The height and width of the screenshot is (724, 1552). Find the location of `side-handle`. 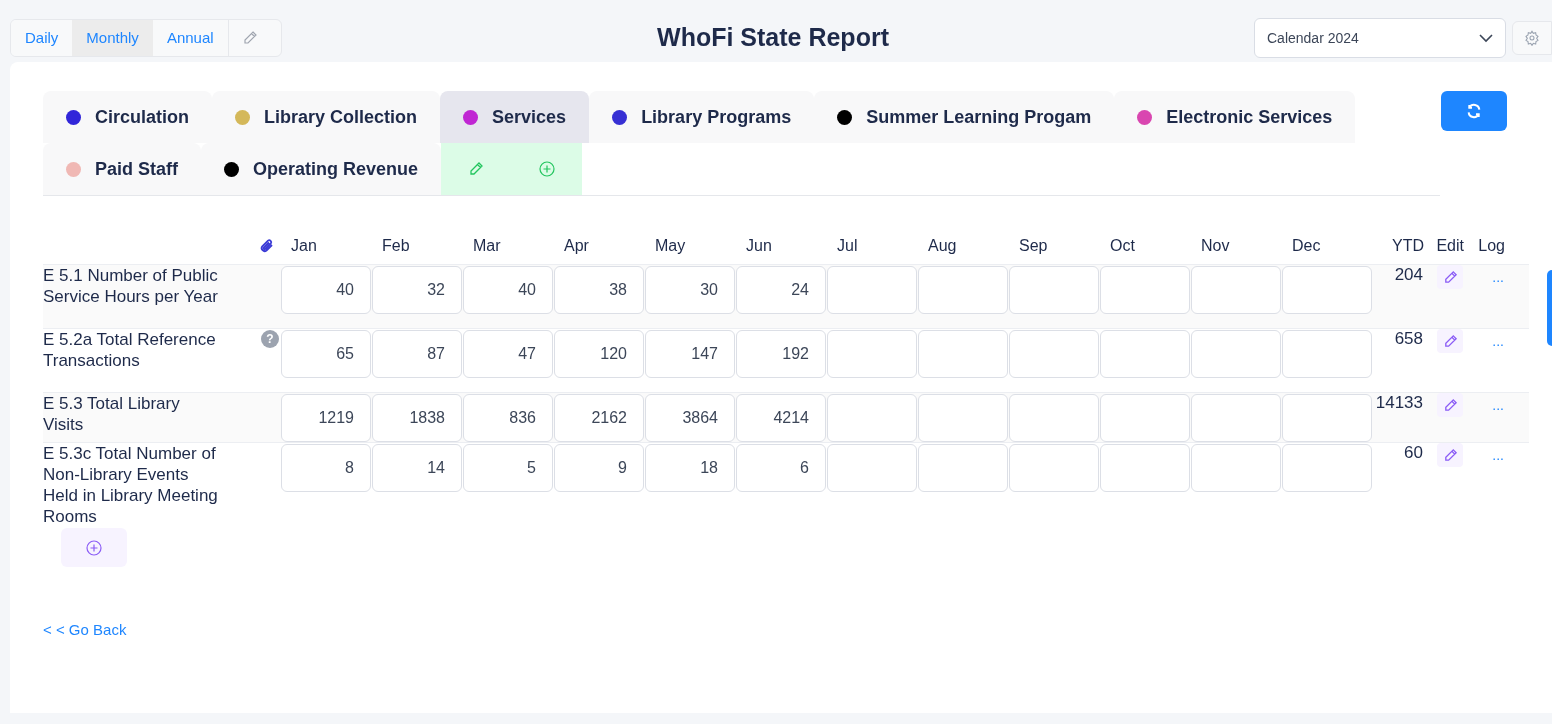

side-handle is located at coordinates (1549, 308).